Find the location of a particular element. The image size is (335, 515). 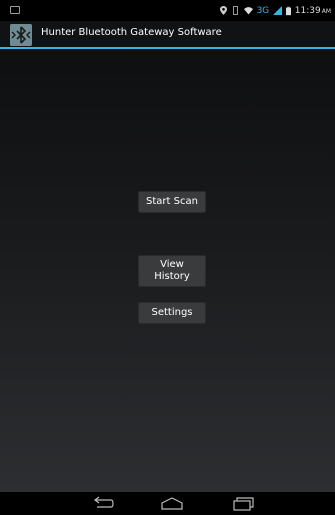

status-bar: 3G 11:39AM is located at coordinates (167, 10).